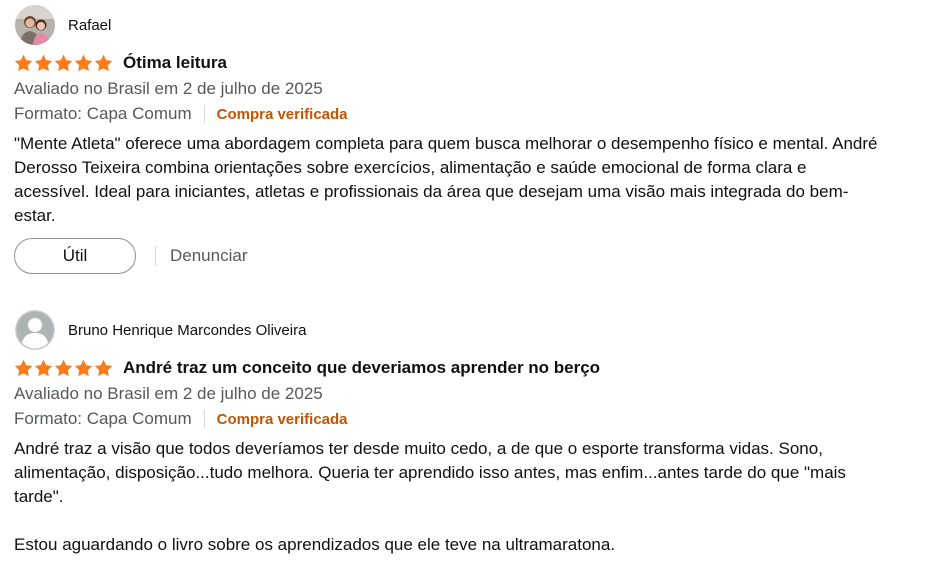  I want to click on reviewer-profile: Rafael, so click(464, 25).